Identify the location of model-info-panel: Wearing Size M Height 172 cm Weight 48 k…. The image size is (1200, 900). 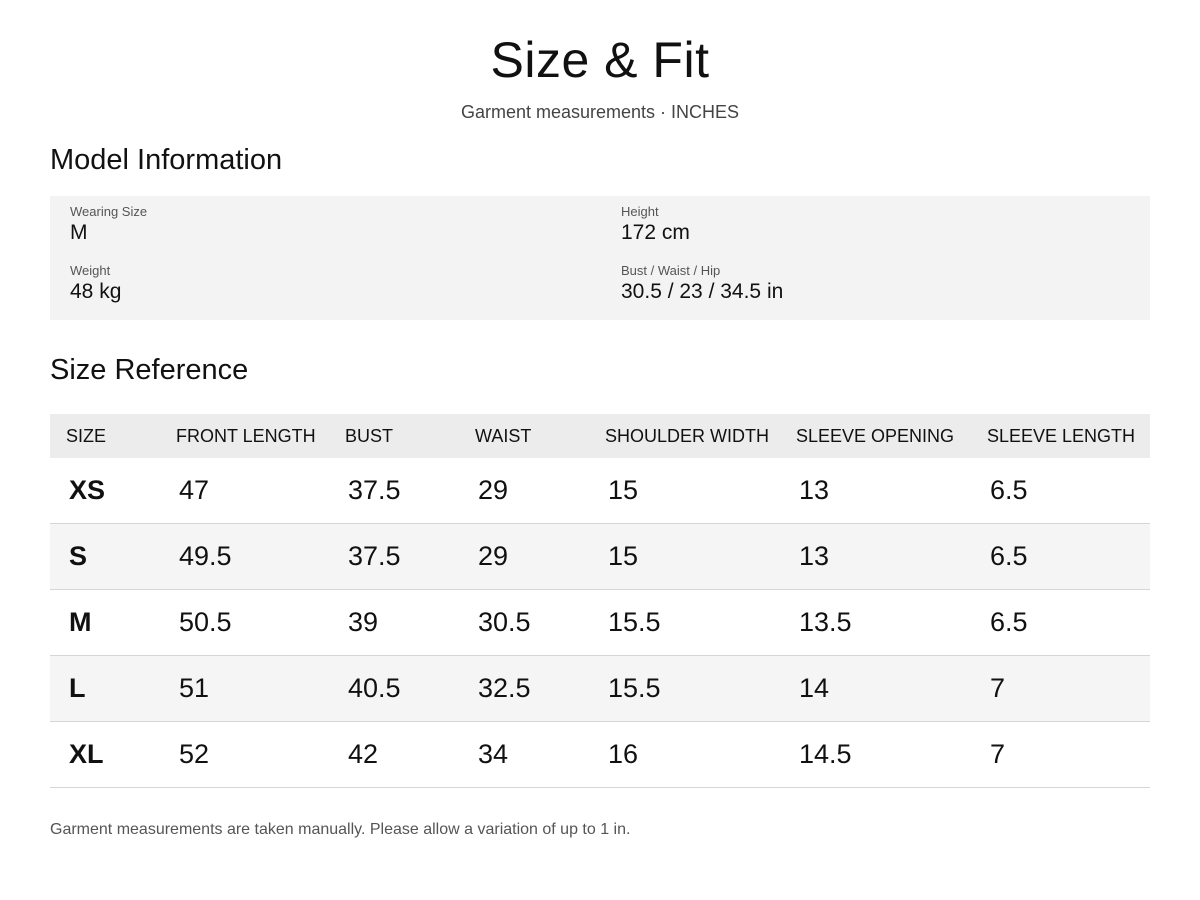
(600, 258).